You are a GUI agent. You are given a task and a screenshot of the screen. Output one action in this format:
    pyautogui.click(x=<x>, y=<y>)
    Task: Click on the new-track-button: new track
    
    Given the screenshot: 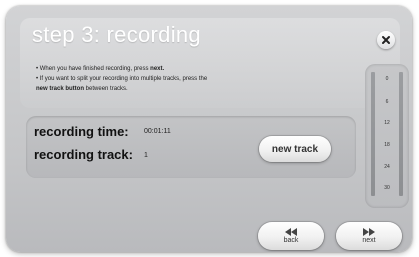 What is the action you would take?
    pyautogui.click(x=295, y=149)
    